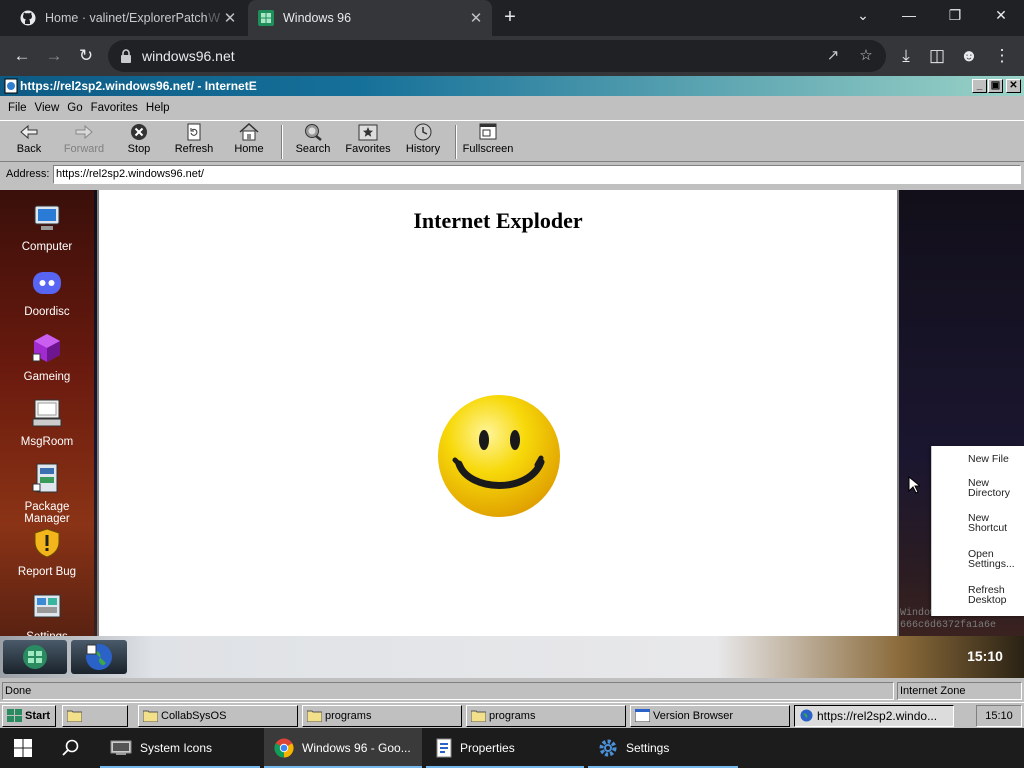  What do you see at coordinates (249, 142) in the screenshot?
I see `ie-home-button: Home` at bounding box center [249, 142].